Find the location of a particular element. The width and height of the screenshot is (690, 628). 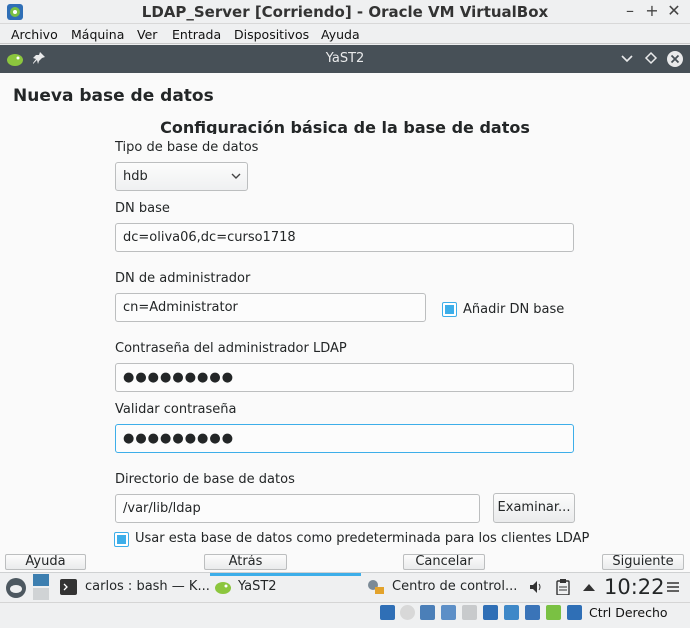

section-title: Configuración básica de la base de datos is located at coordinates (345, 126).